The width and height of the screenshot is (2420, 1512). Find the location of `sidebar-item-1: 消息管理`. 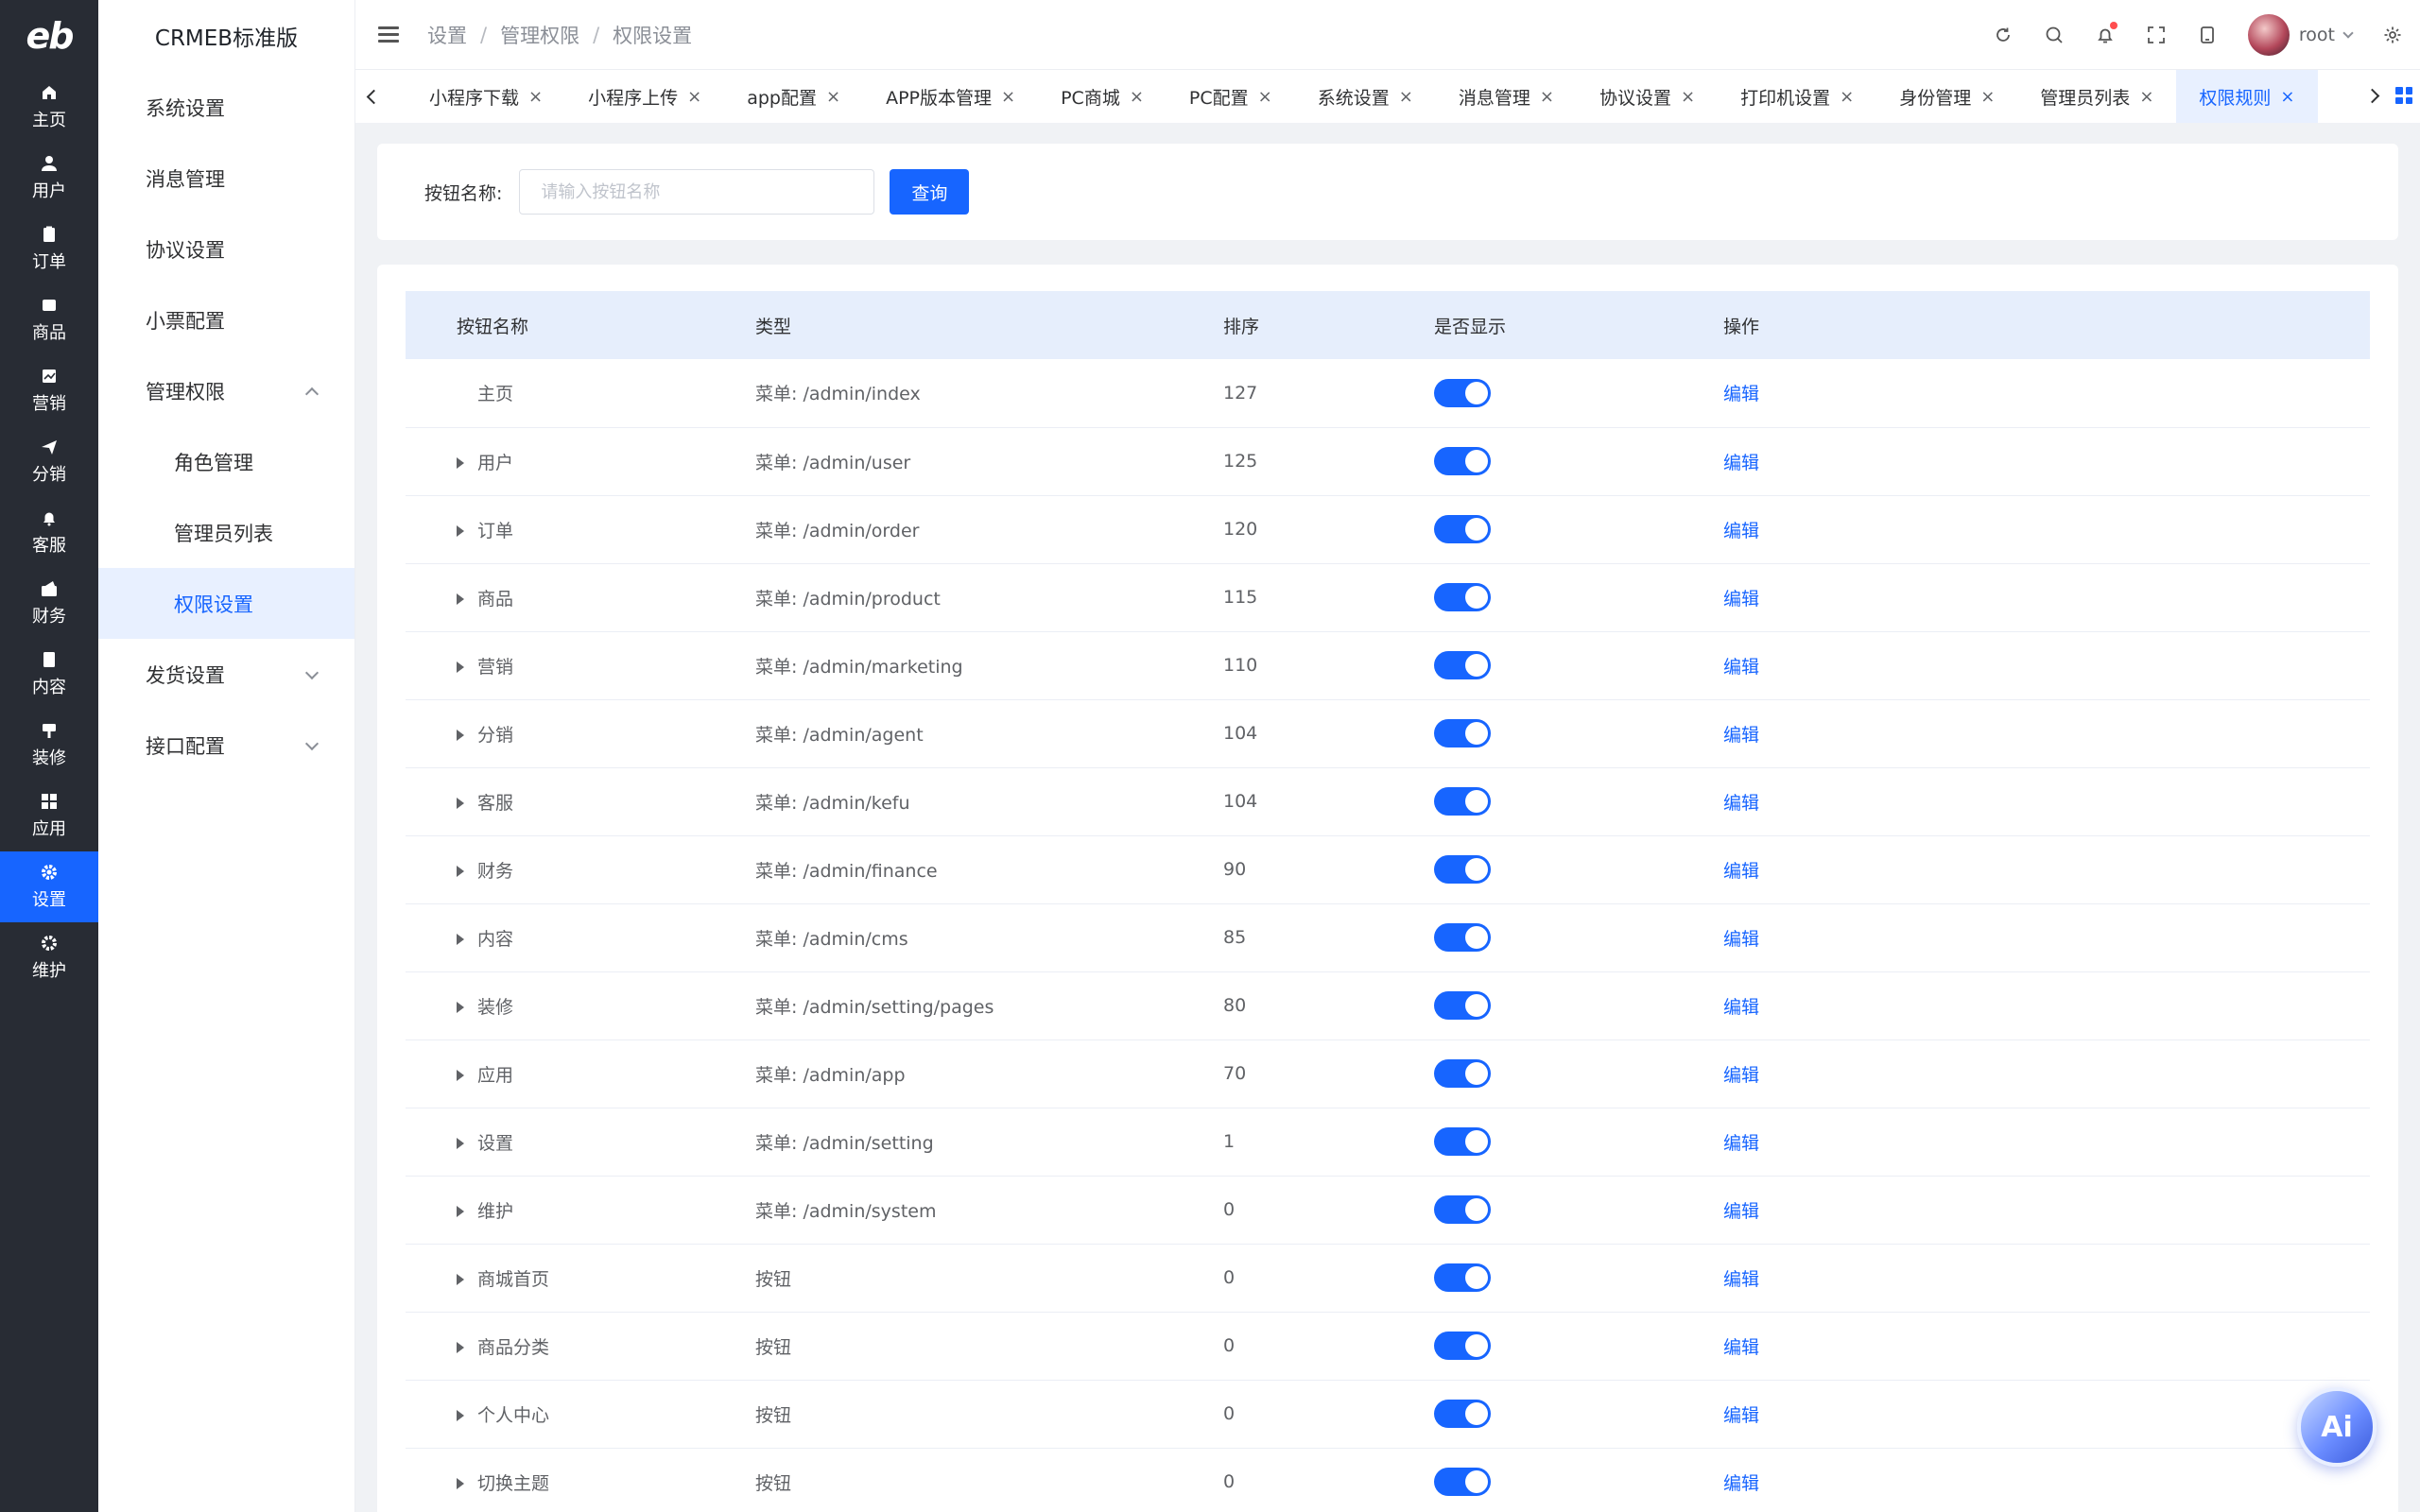

sidebar-item-1: 消息管理 is located at coordinates (226, 178).